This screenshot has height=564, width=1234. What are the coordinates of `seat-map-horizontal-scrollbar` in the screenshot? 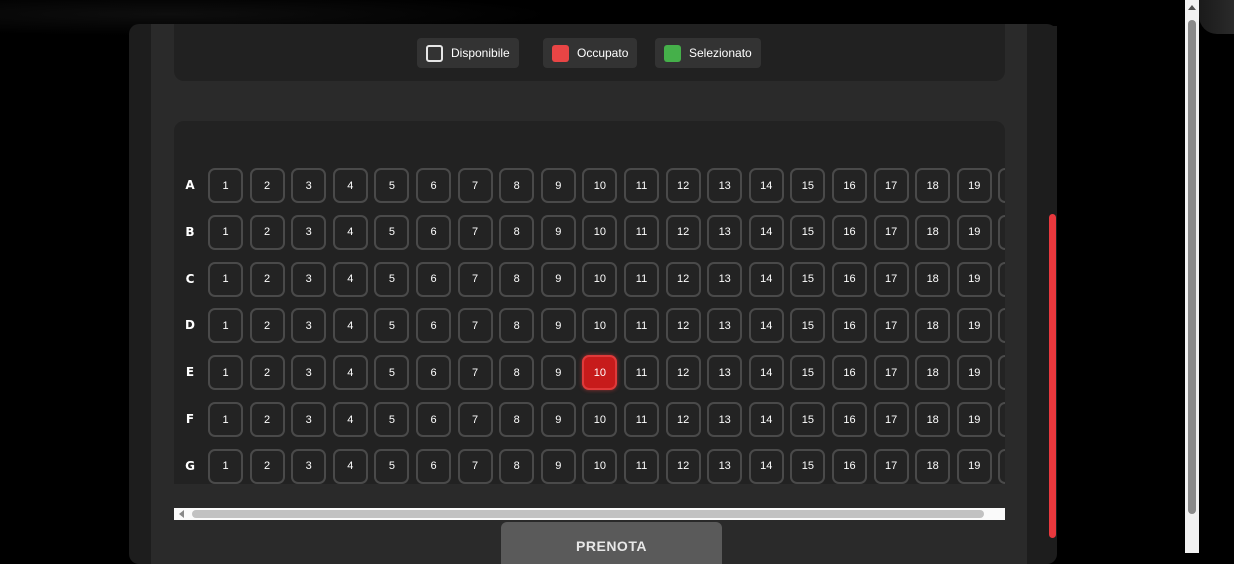 It's located at (589, 514).